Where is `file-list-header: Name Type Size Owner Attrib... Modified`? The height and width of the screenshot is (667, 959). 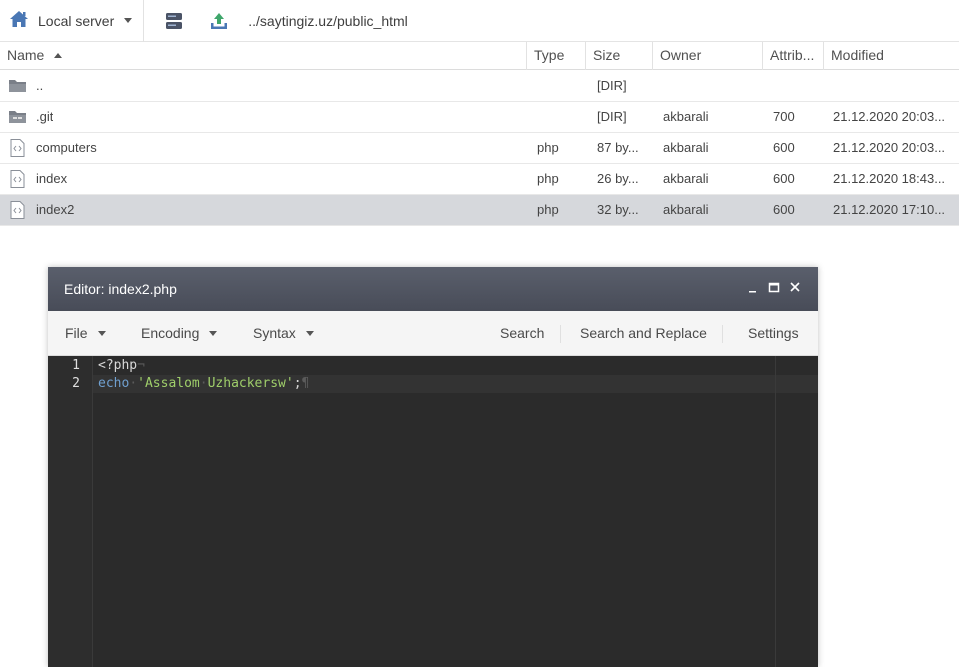
file-list-header: Name Type Size Owner Attrib... Modified is located at coordinates (479, 56).